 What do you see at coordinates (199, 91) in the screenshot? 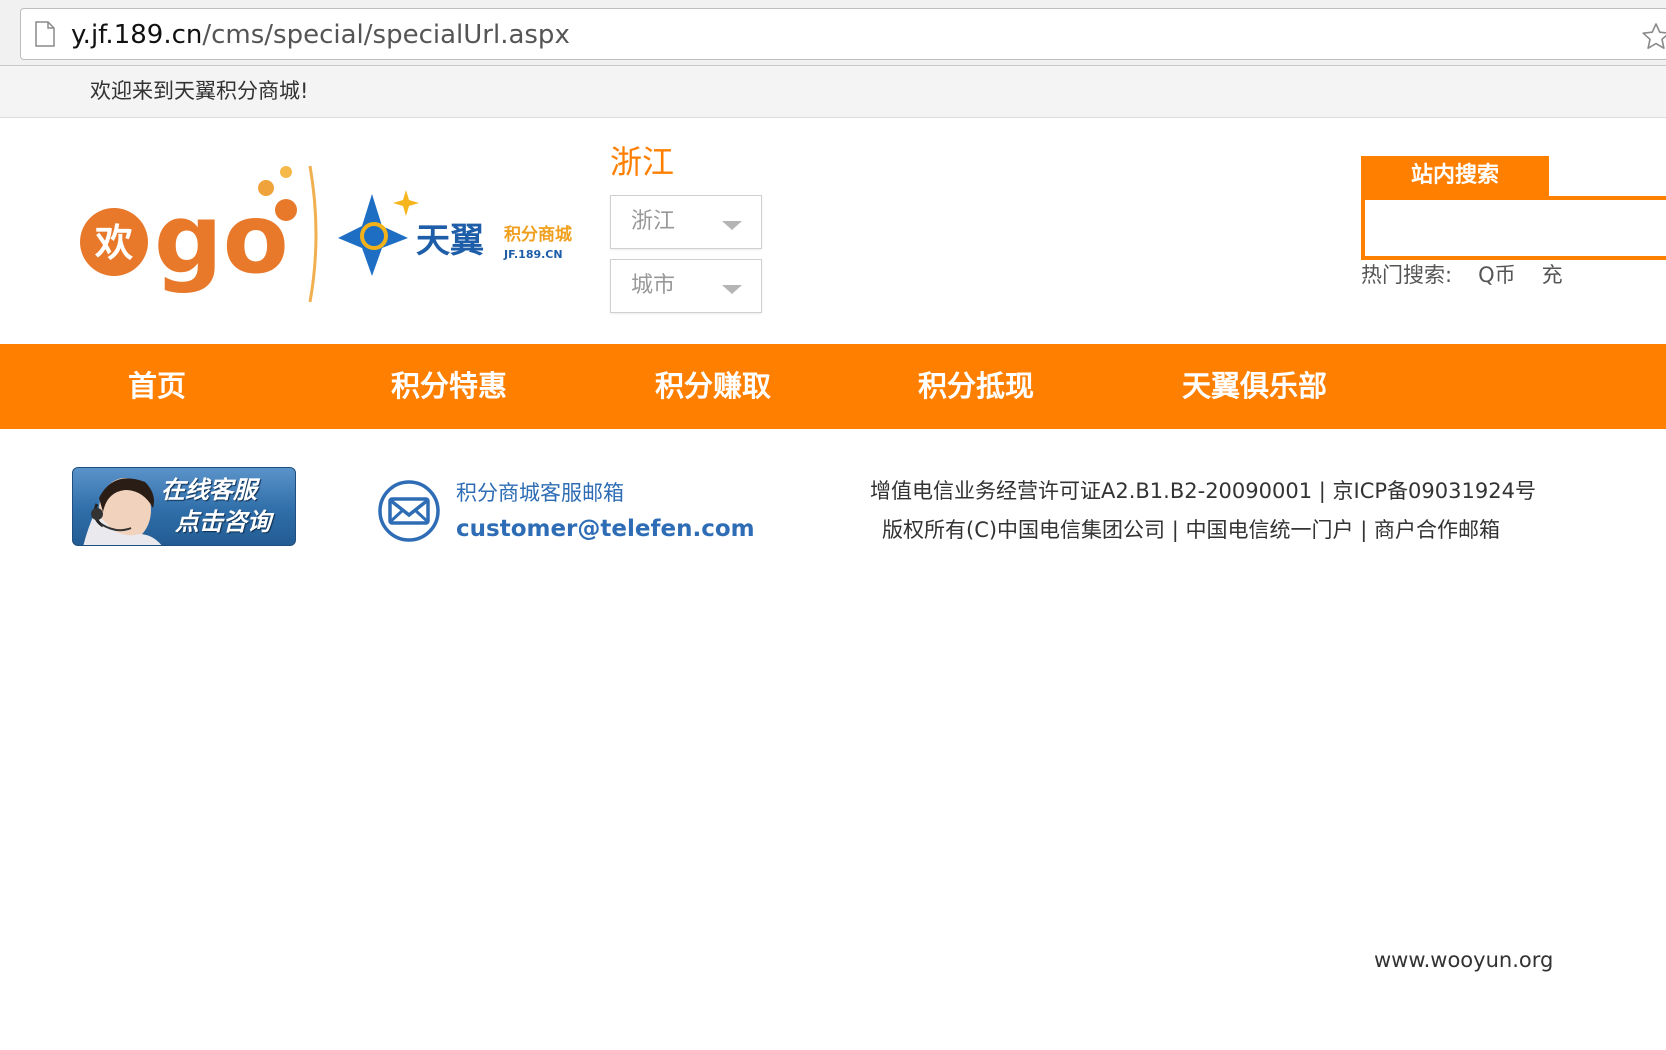
I see `welcome-text: 欢迎来到天翼积分商城!` at bounding box center [199, 91].